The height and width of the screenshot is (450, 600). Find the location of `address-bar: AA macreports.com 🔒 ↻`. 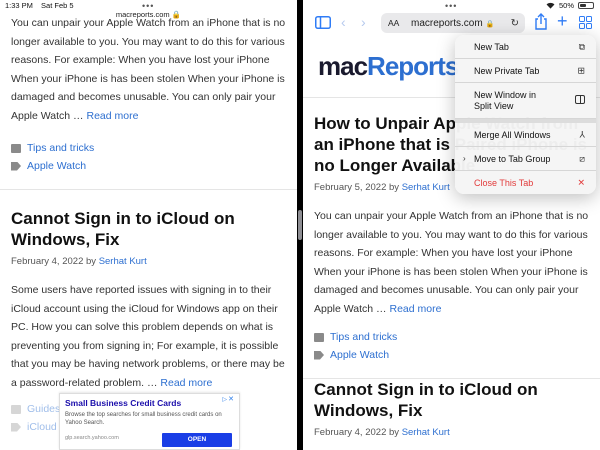

address-bar: AA macreports.com 🔒 ↻ is located at coordinates (453, 23).